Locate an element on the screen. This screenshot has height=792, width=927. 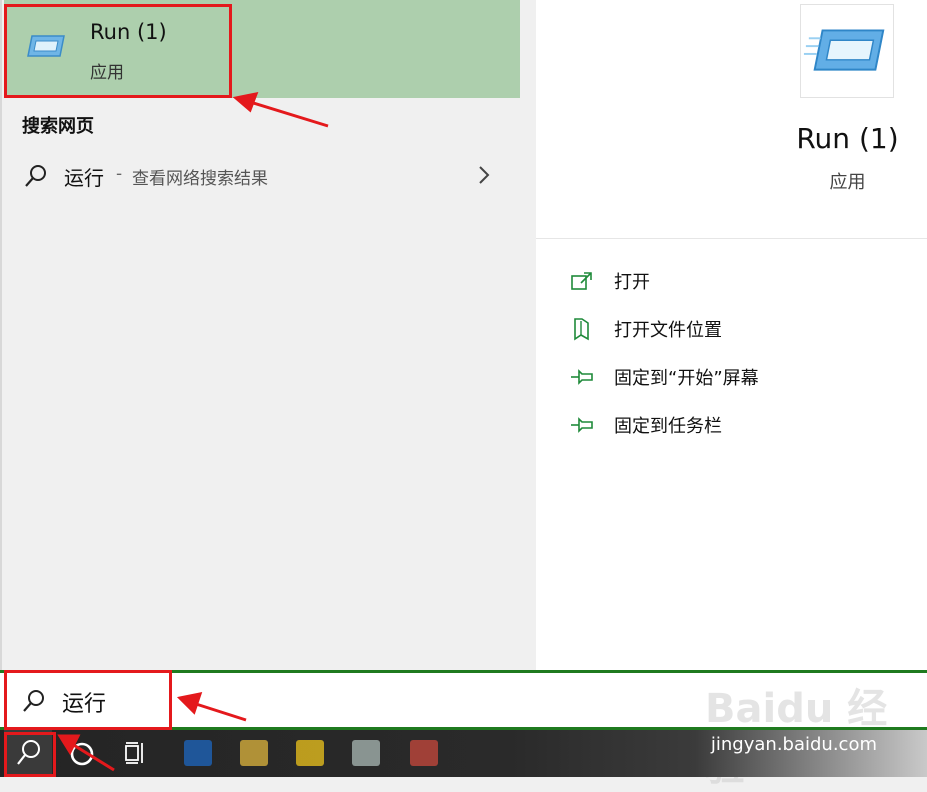
taskbar-app-edge-icon is located at coordinates (198, 753).